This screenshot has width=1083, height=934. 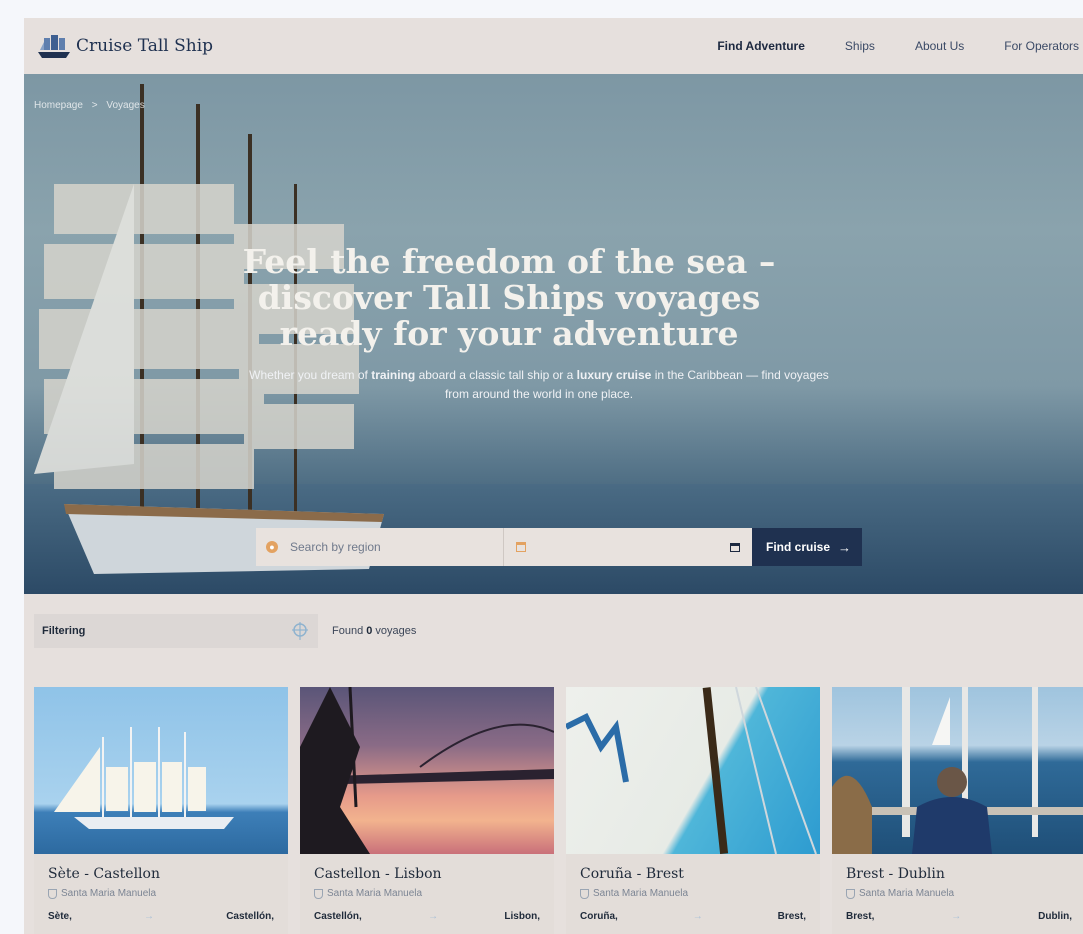 What do you see at coordinates (427, 916) in the screenshot?
I see `voyage-route: Castellón, → Lisbon,` at bounding box center [427, 916].